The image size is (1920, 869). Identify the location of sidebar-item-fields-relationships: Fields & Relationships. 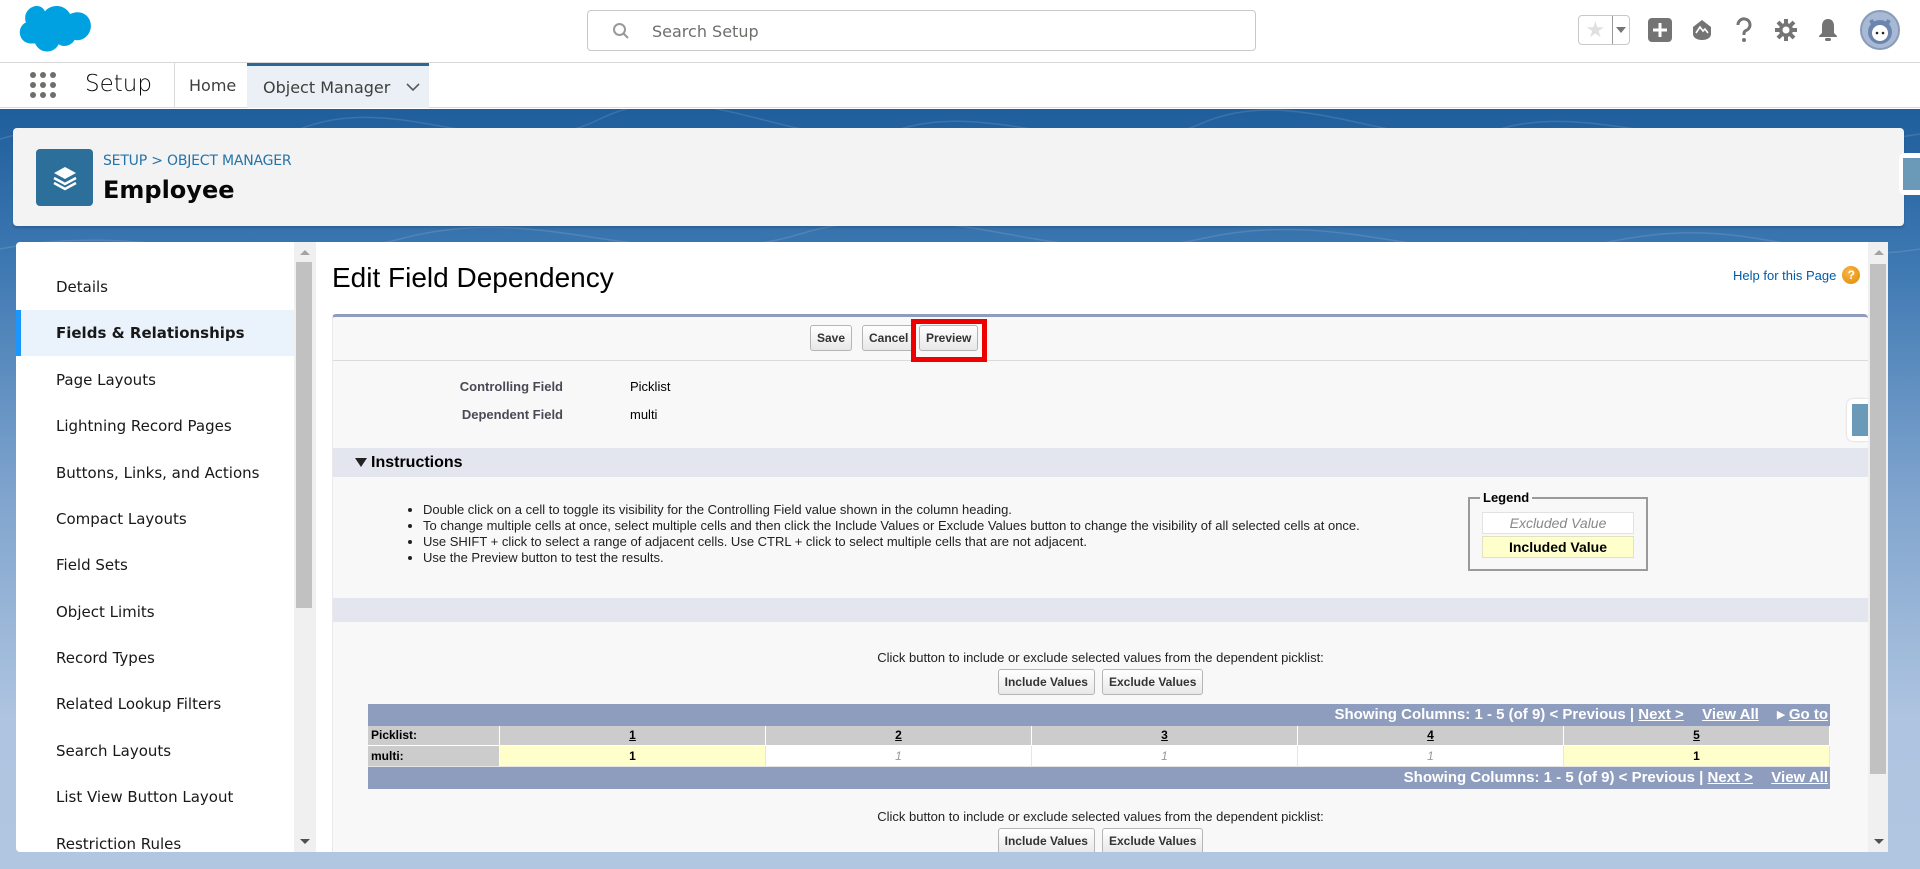
(155, 333).